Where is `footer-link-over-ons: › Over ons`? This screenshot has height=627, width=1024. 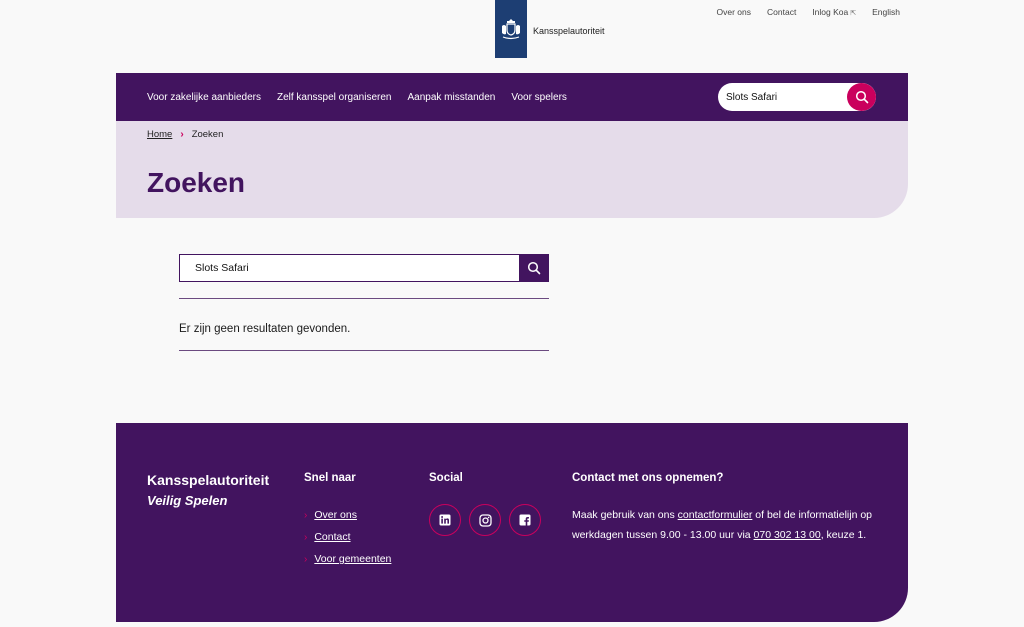 footer-link-over-ons: › Over ons is located at coordinates (347, 515).